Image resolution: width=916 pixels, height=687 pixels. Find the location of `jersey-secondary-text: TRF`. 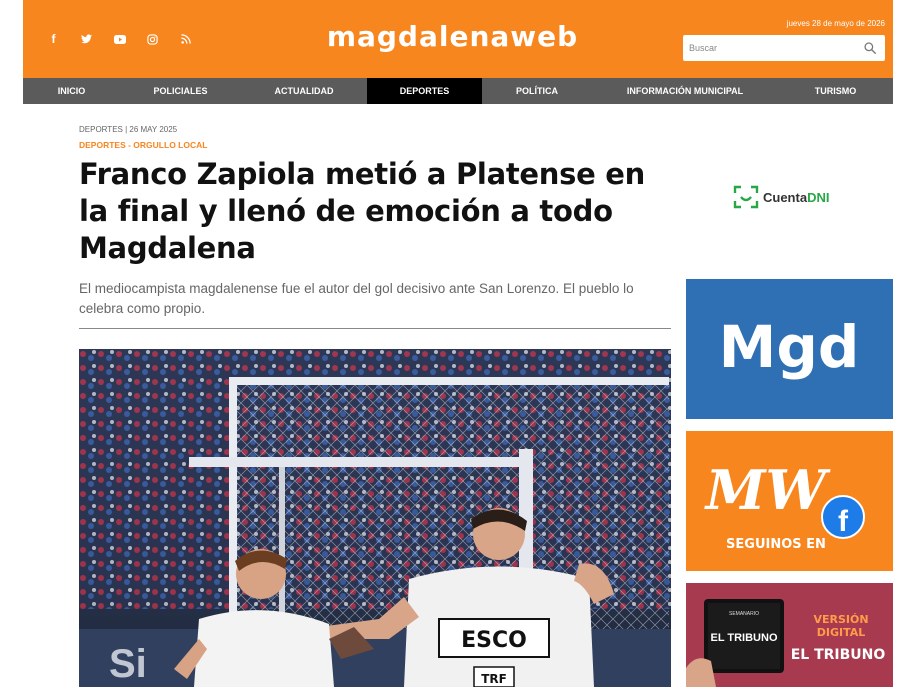

jersey-secondary-text: TRF is located at coordinates (494, 679).